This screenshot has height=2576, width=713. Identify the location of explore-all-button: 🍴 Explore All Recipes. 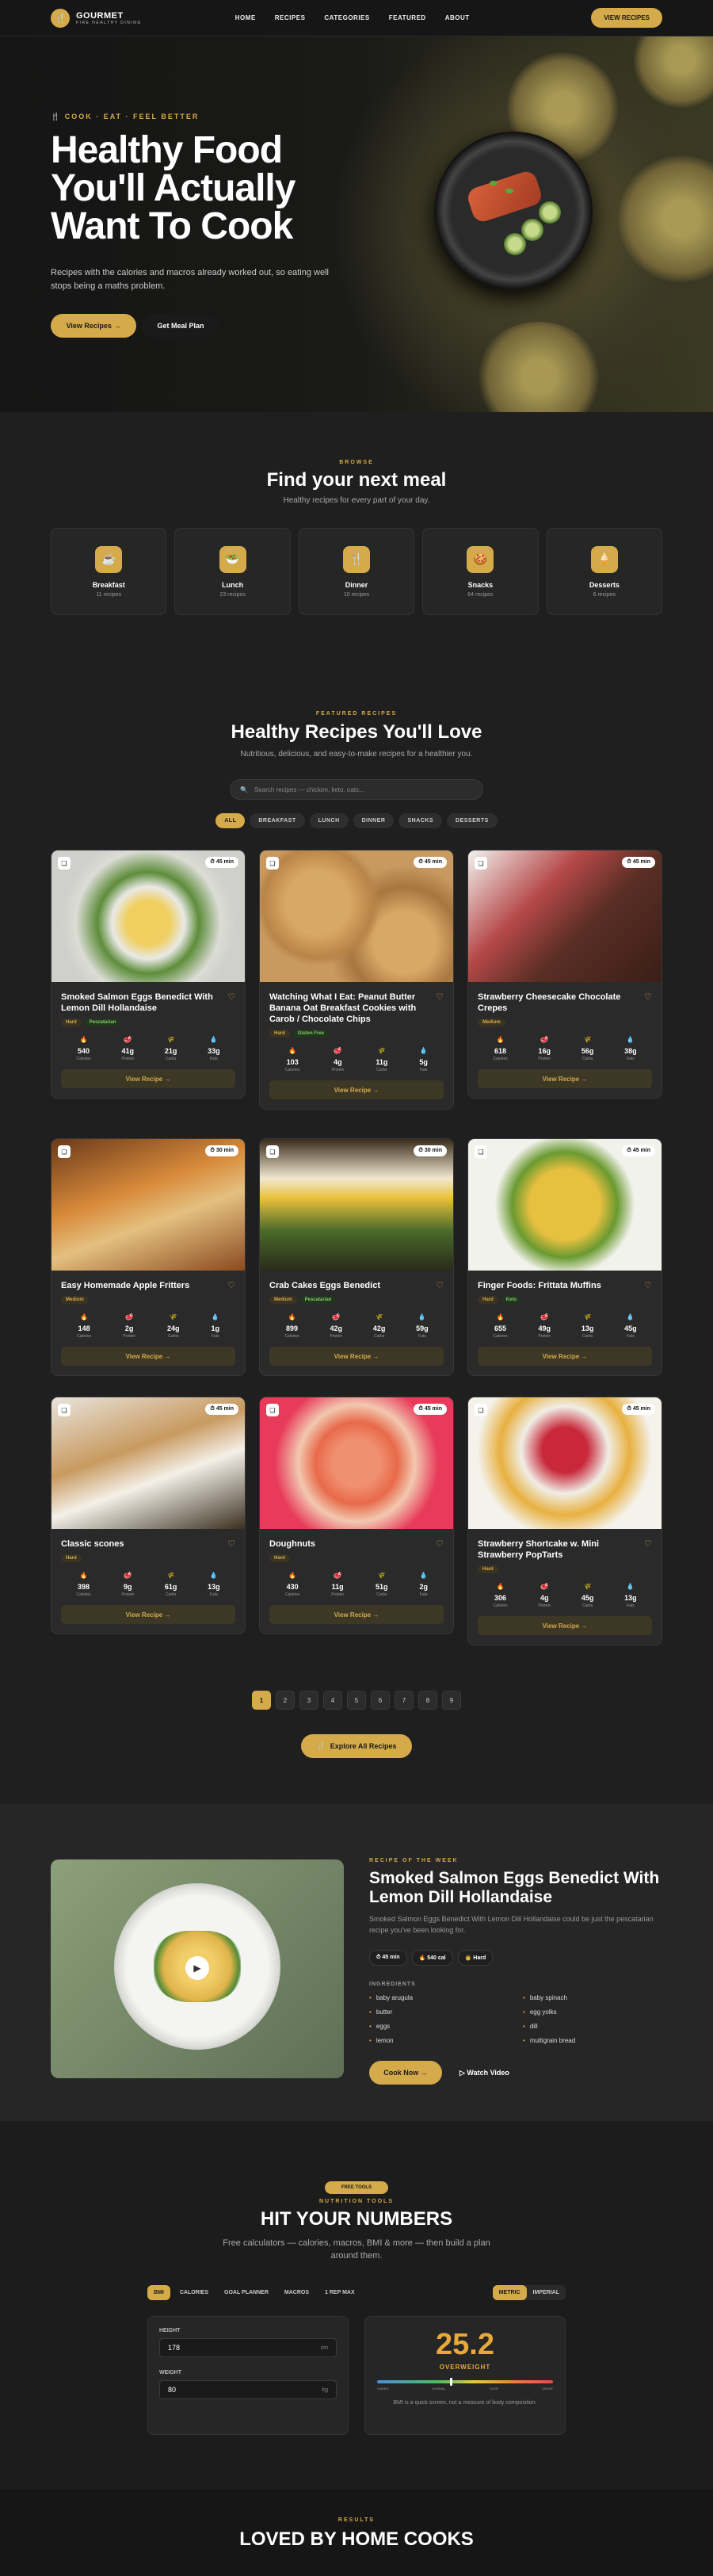
(356, 1746).